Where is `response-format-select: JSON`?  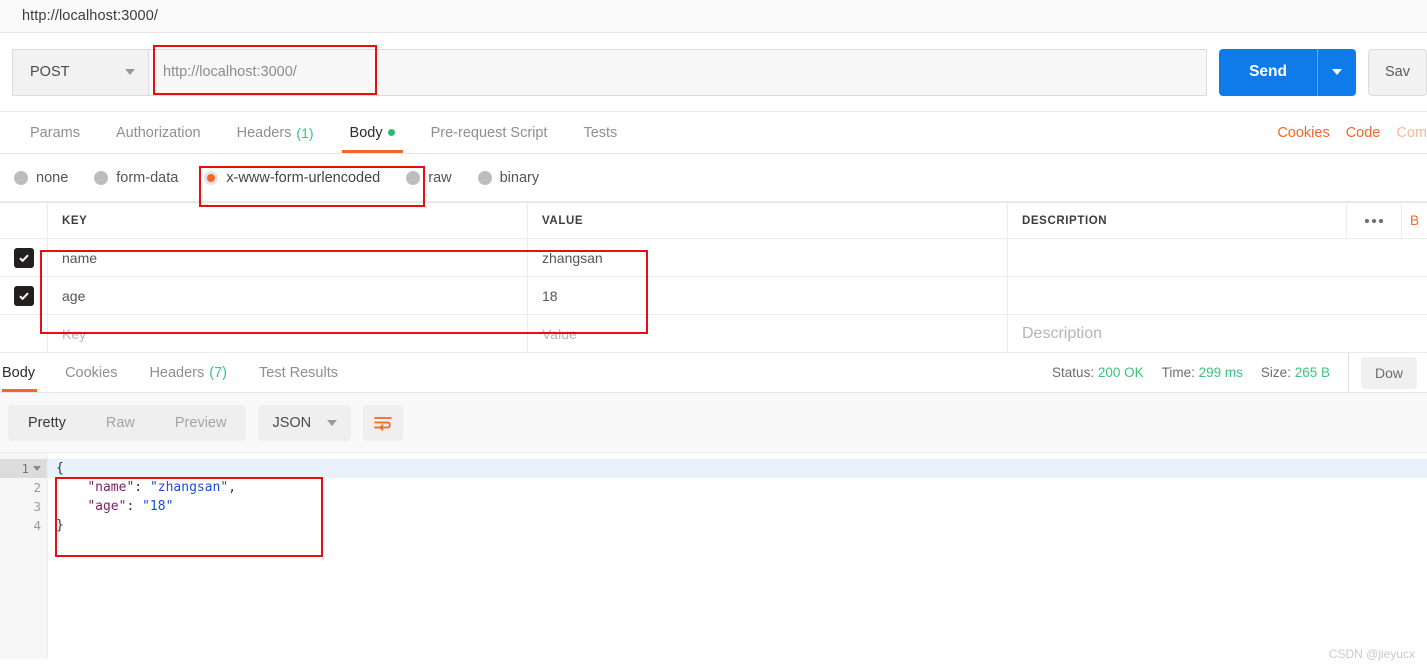 response-format-select: JSON is located at coordinates (305, 422).